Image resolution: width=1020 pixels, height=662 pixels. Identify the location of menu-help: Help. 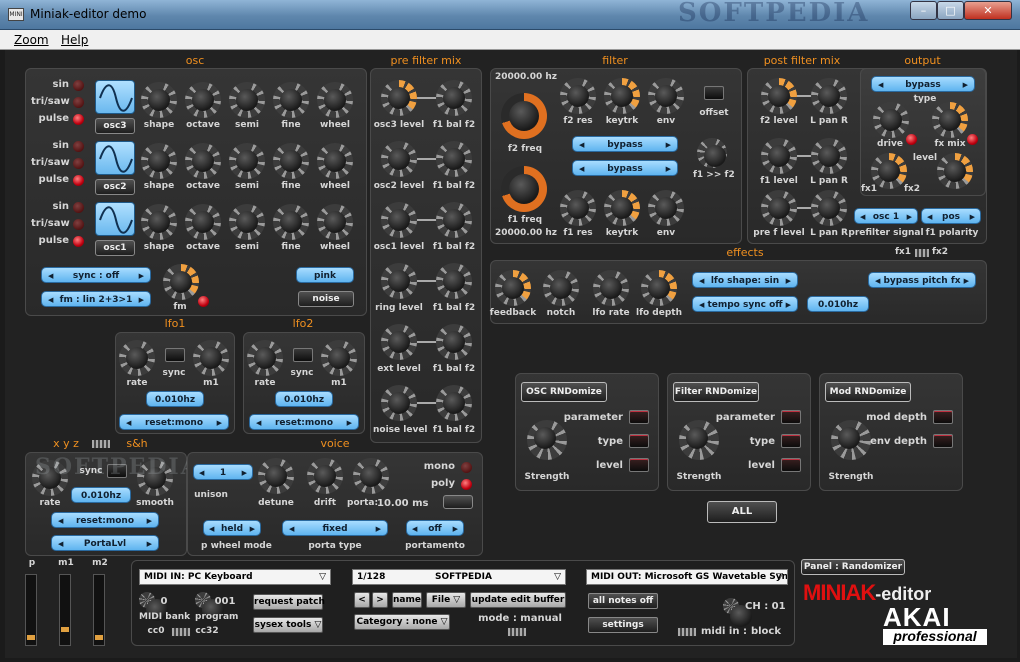
(74, 40).